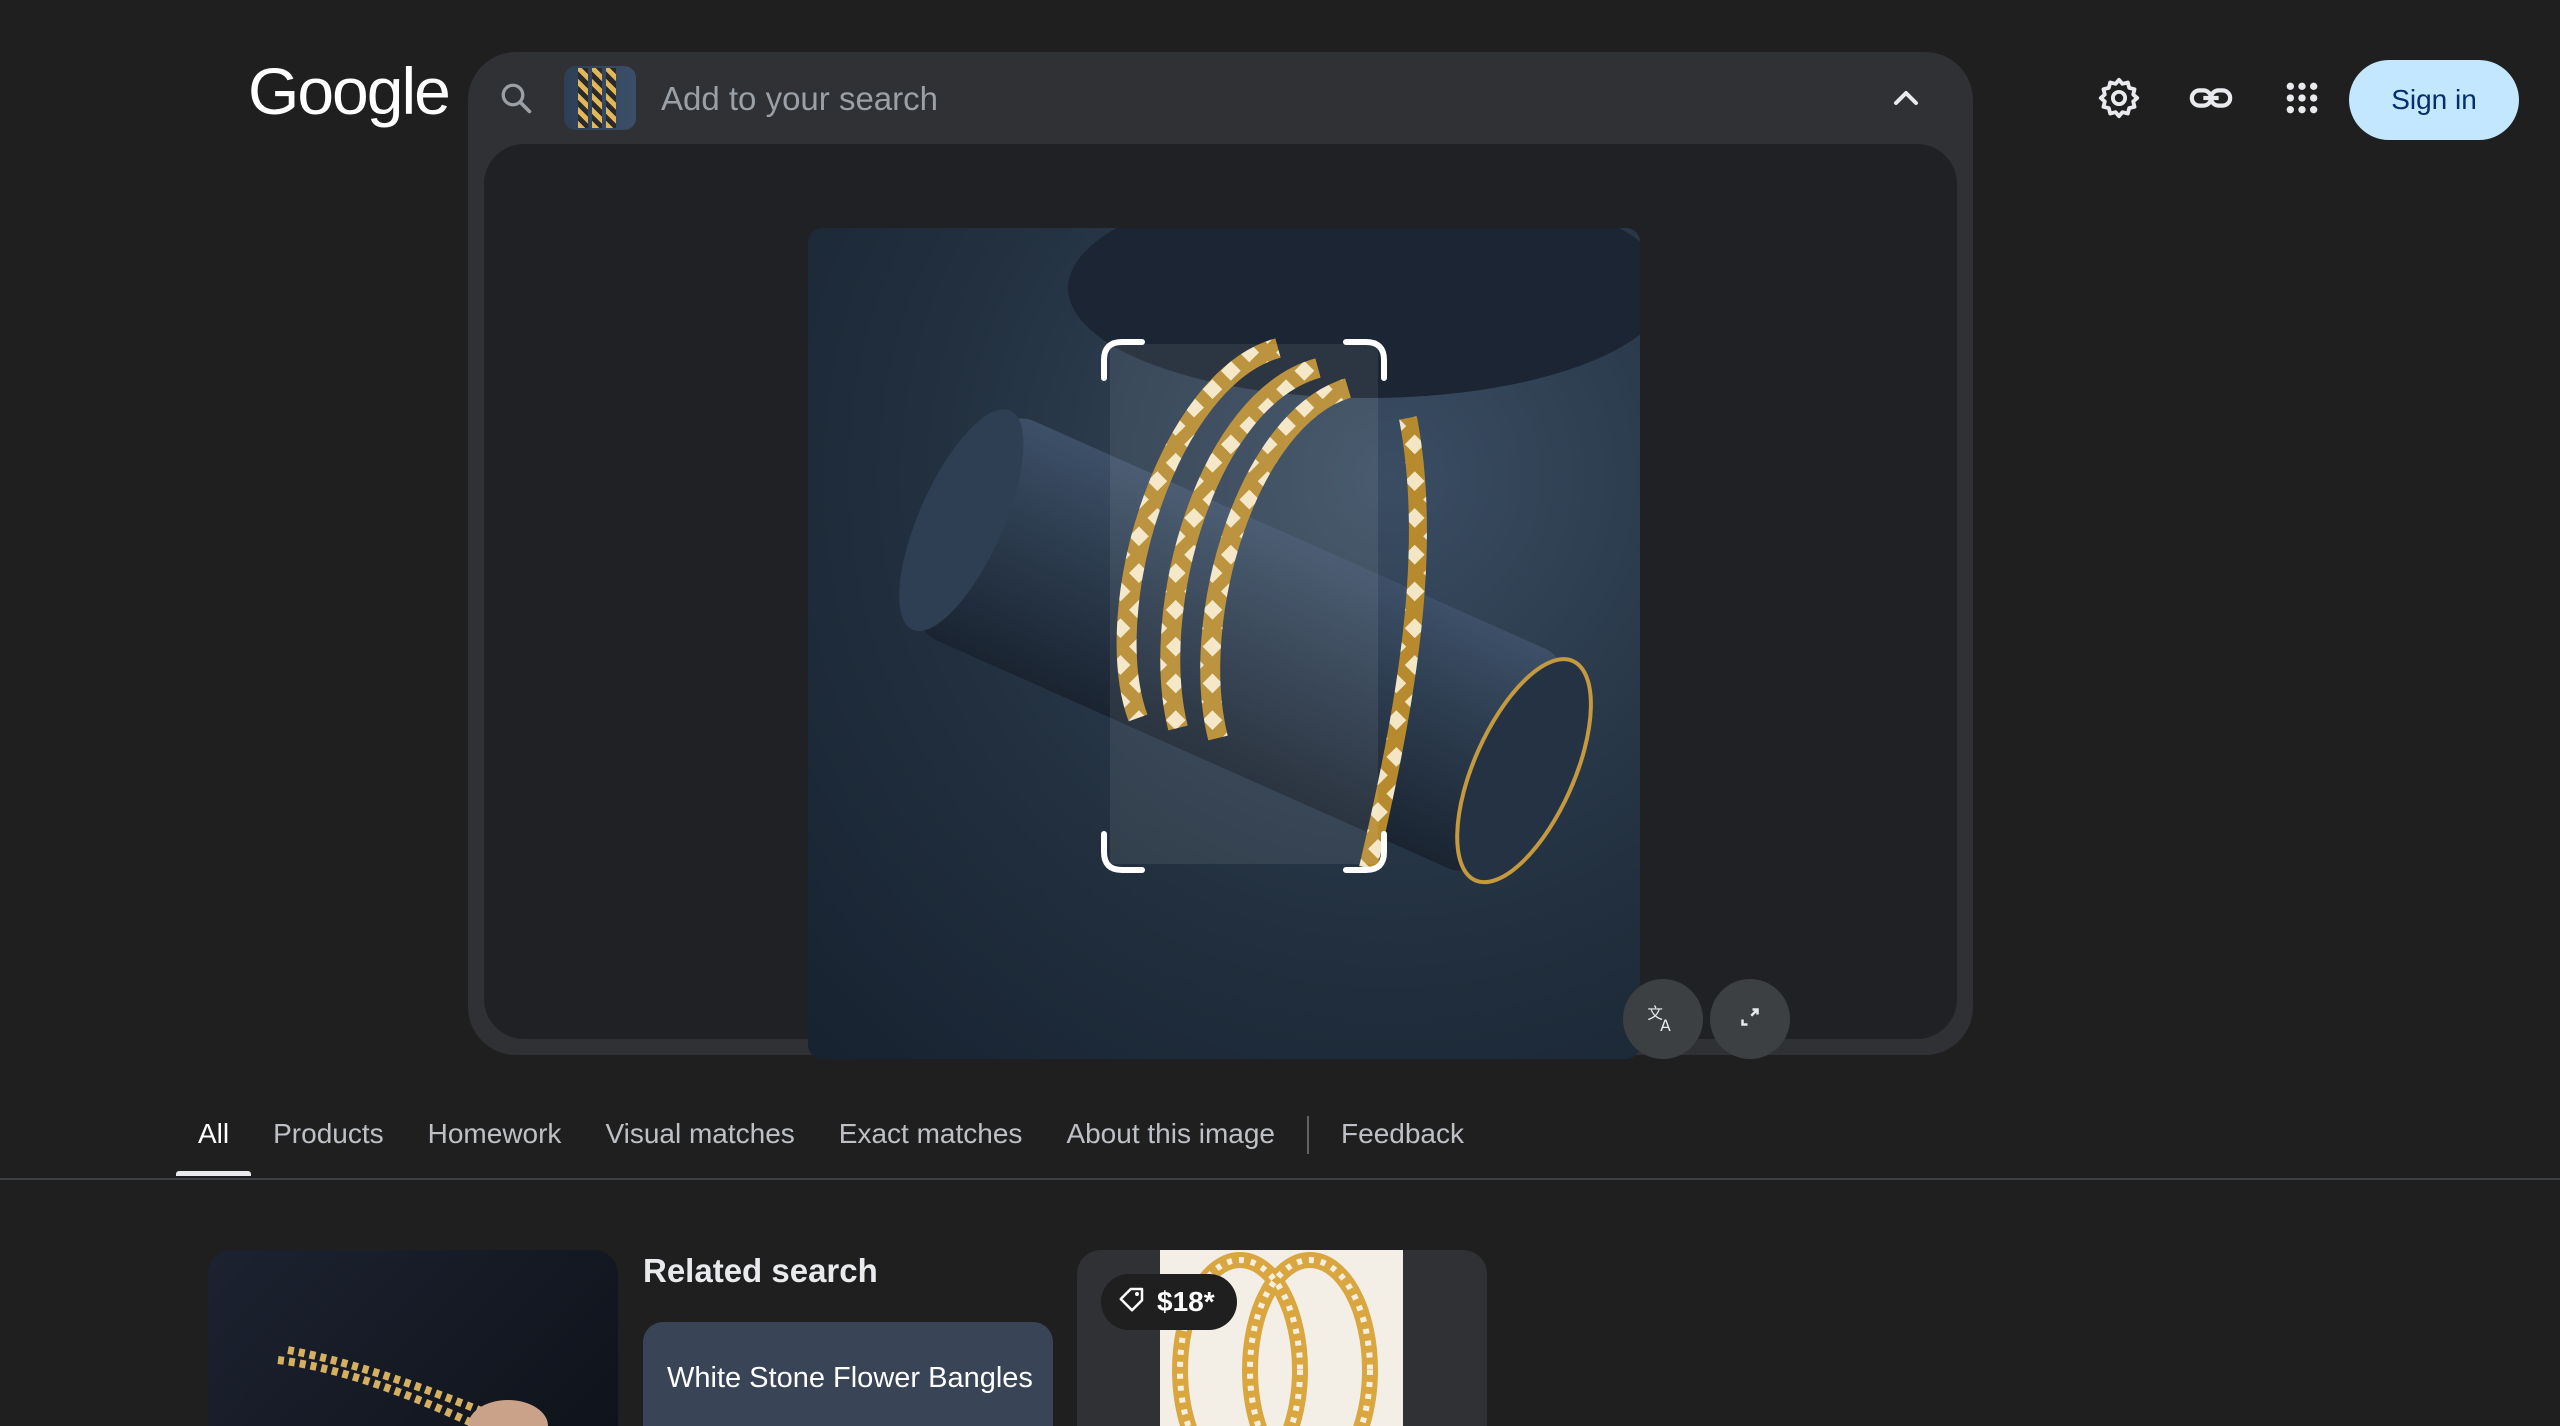 The height and width of the screenshot is (1426, 2560). I want to click on tab-homework: Homework, so click(495, 1142).